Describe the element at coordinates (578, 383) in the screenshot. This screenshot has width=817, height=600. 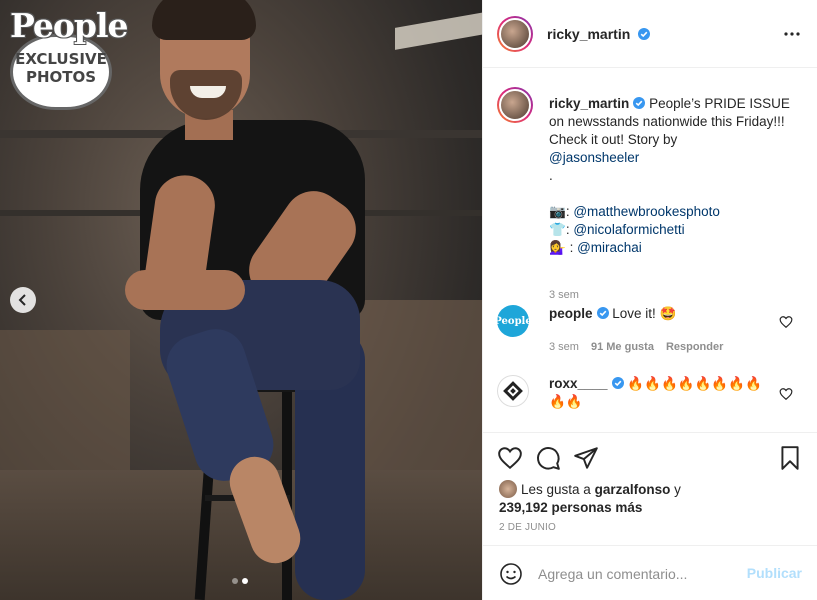
I see `commenter-username: roxx____` at that location.